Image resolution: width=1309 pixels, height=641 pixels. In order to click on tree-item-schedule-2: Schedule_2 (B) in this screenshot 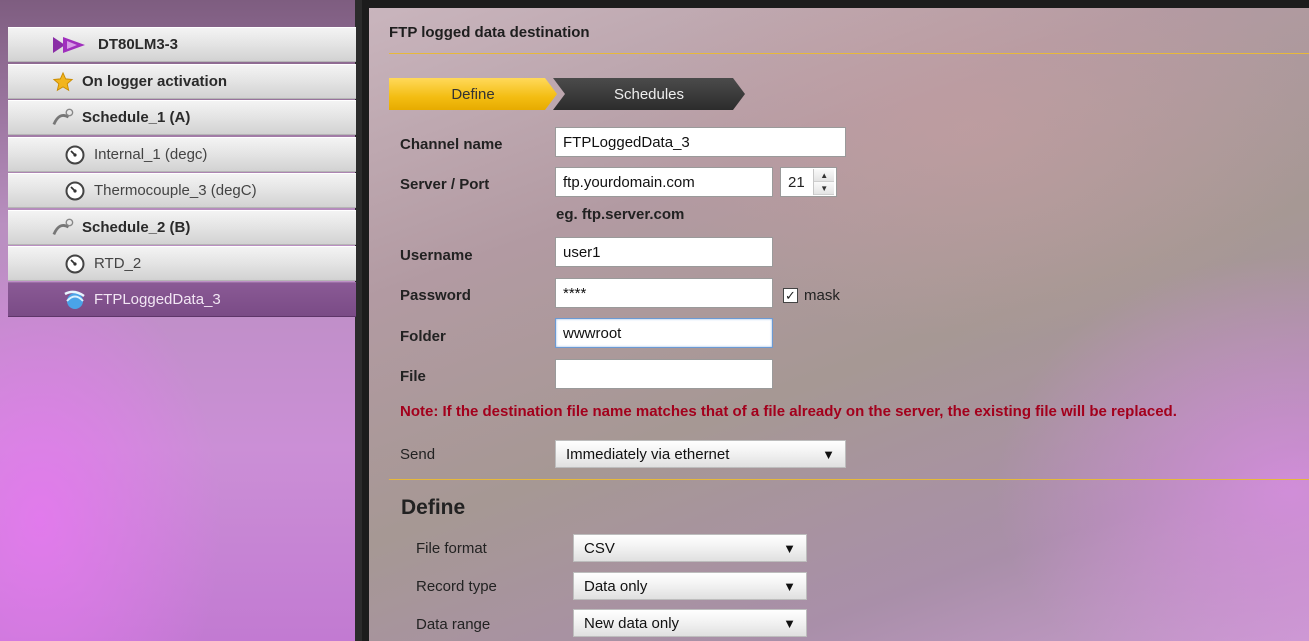, I will do `click(182, 227)`.